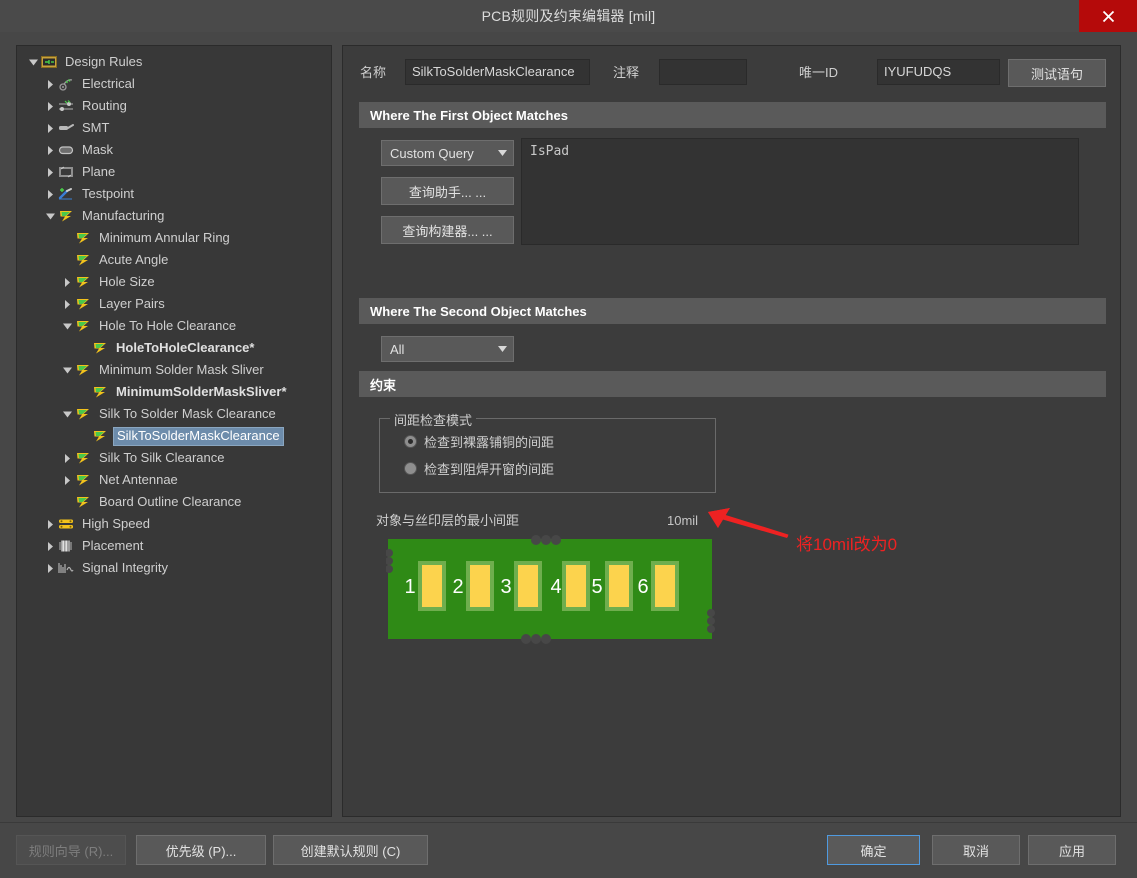 Image resolution: width=1137 pixels, height=878 pixels. What do you see at coordinates (113, 545) in the screenshot?
I see `tree-item-label: Placement` at bounding box center [113, 545].